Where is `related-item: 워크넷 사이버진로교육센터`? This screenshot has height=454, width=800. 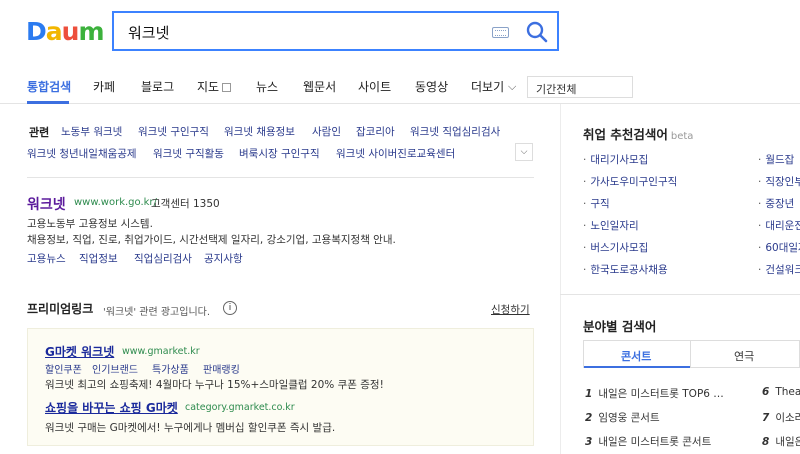
related-item: 워크넷 사이버진로교육센터 is located at coordinates (395, 153).